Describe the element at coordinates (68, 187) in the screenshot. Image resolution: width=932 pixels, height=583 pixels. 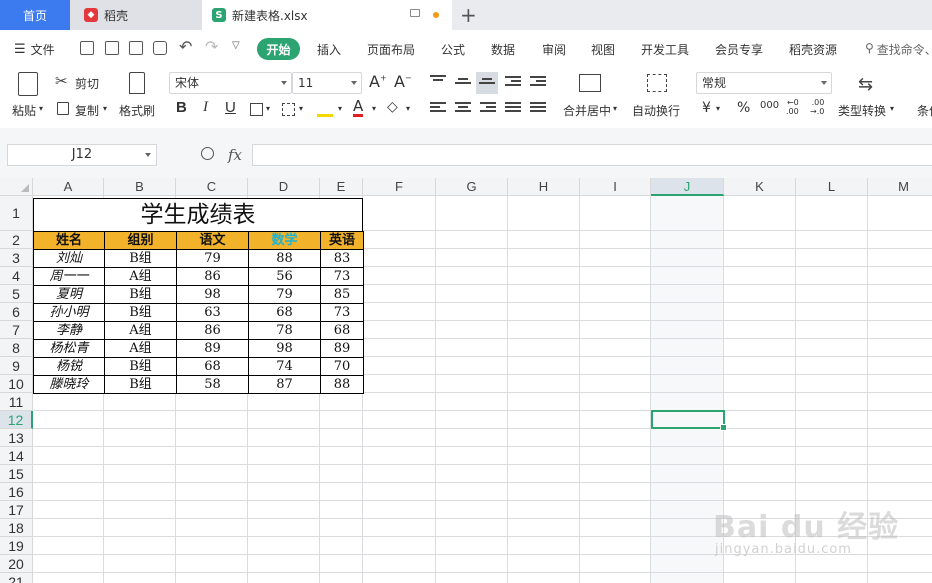
I see `column-header-a: A` at that location.